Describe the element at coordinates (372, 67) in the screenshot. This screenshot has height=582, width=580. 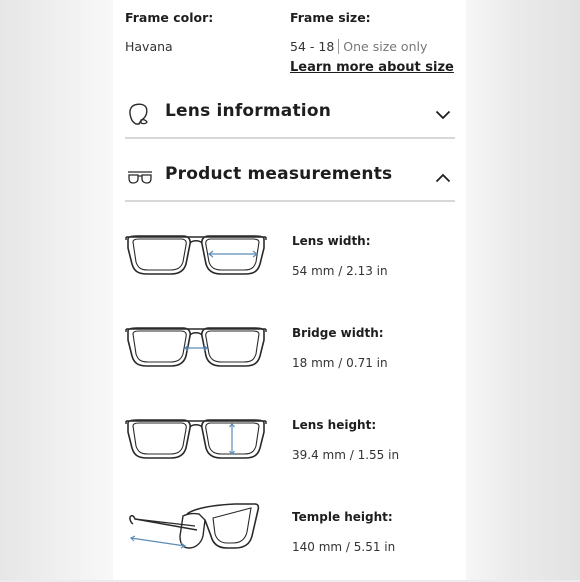
I see `learn-more-size-link: Learn more about size` at that location.